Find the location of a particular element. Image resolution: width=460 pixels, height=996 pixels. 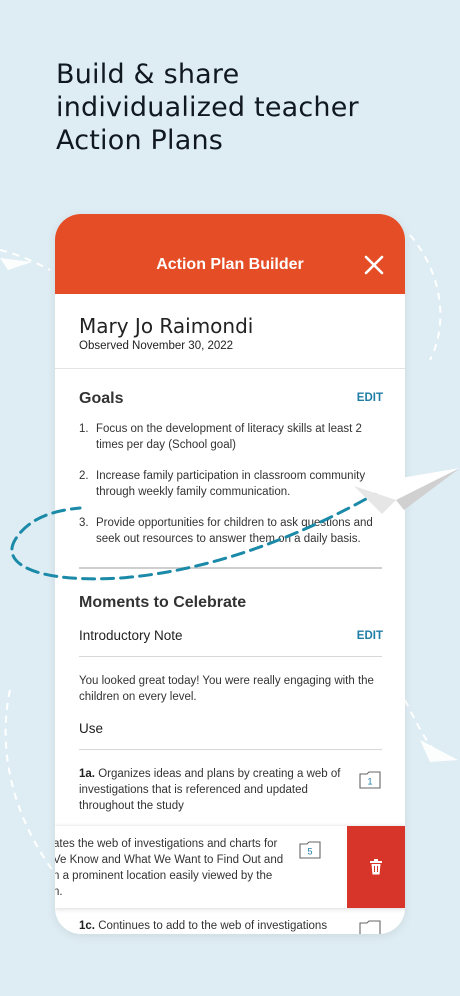

headline-line-1: Build & share is located at coordinates (148, 74).